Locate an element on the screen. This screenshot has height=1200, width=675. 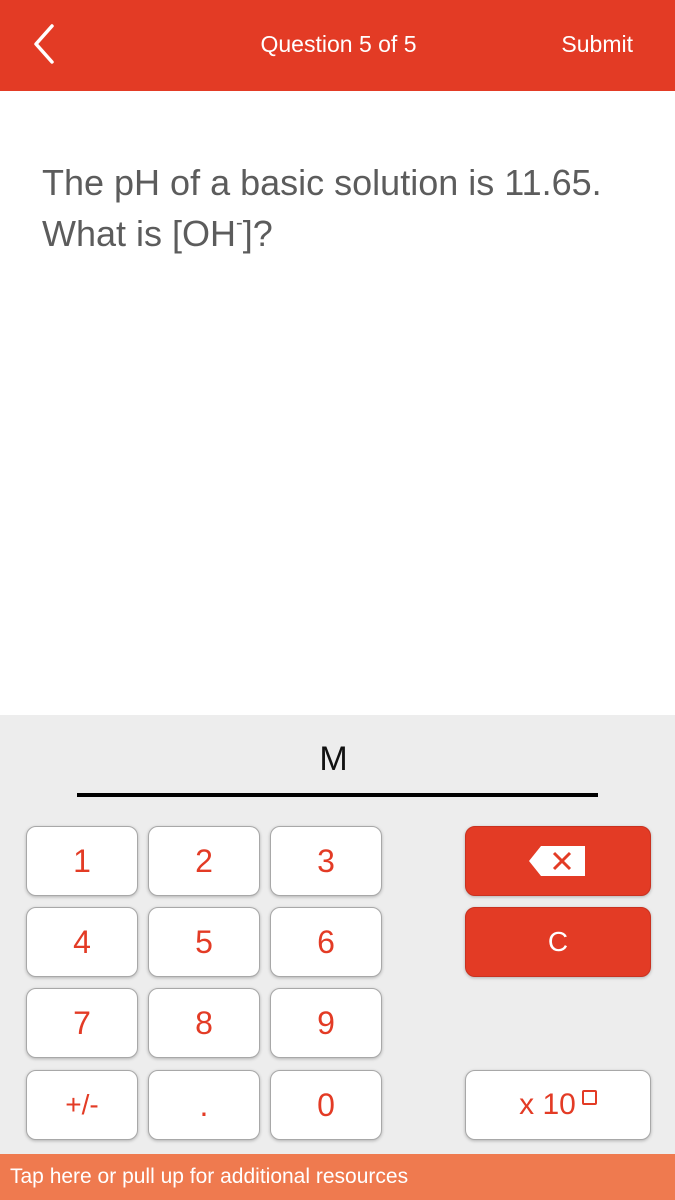
plus-minus-key: +/- is located at coordinates (82, 1105).